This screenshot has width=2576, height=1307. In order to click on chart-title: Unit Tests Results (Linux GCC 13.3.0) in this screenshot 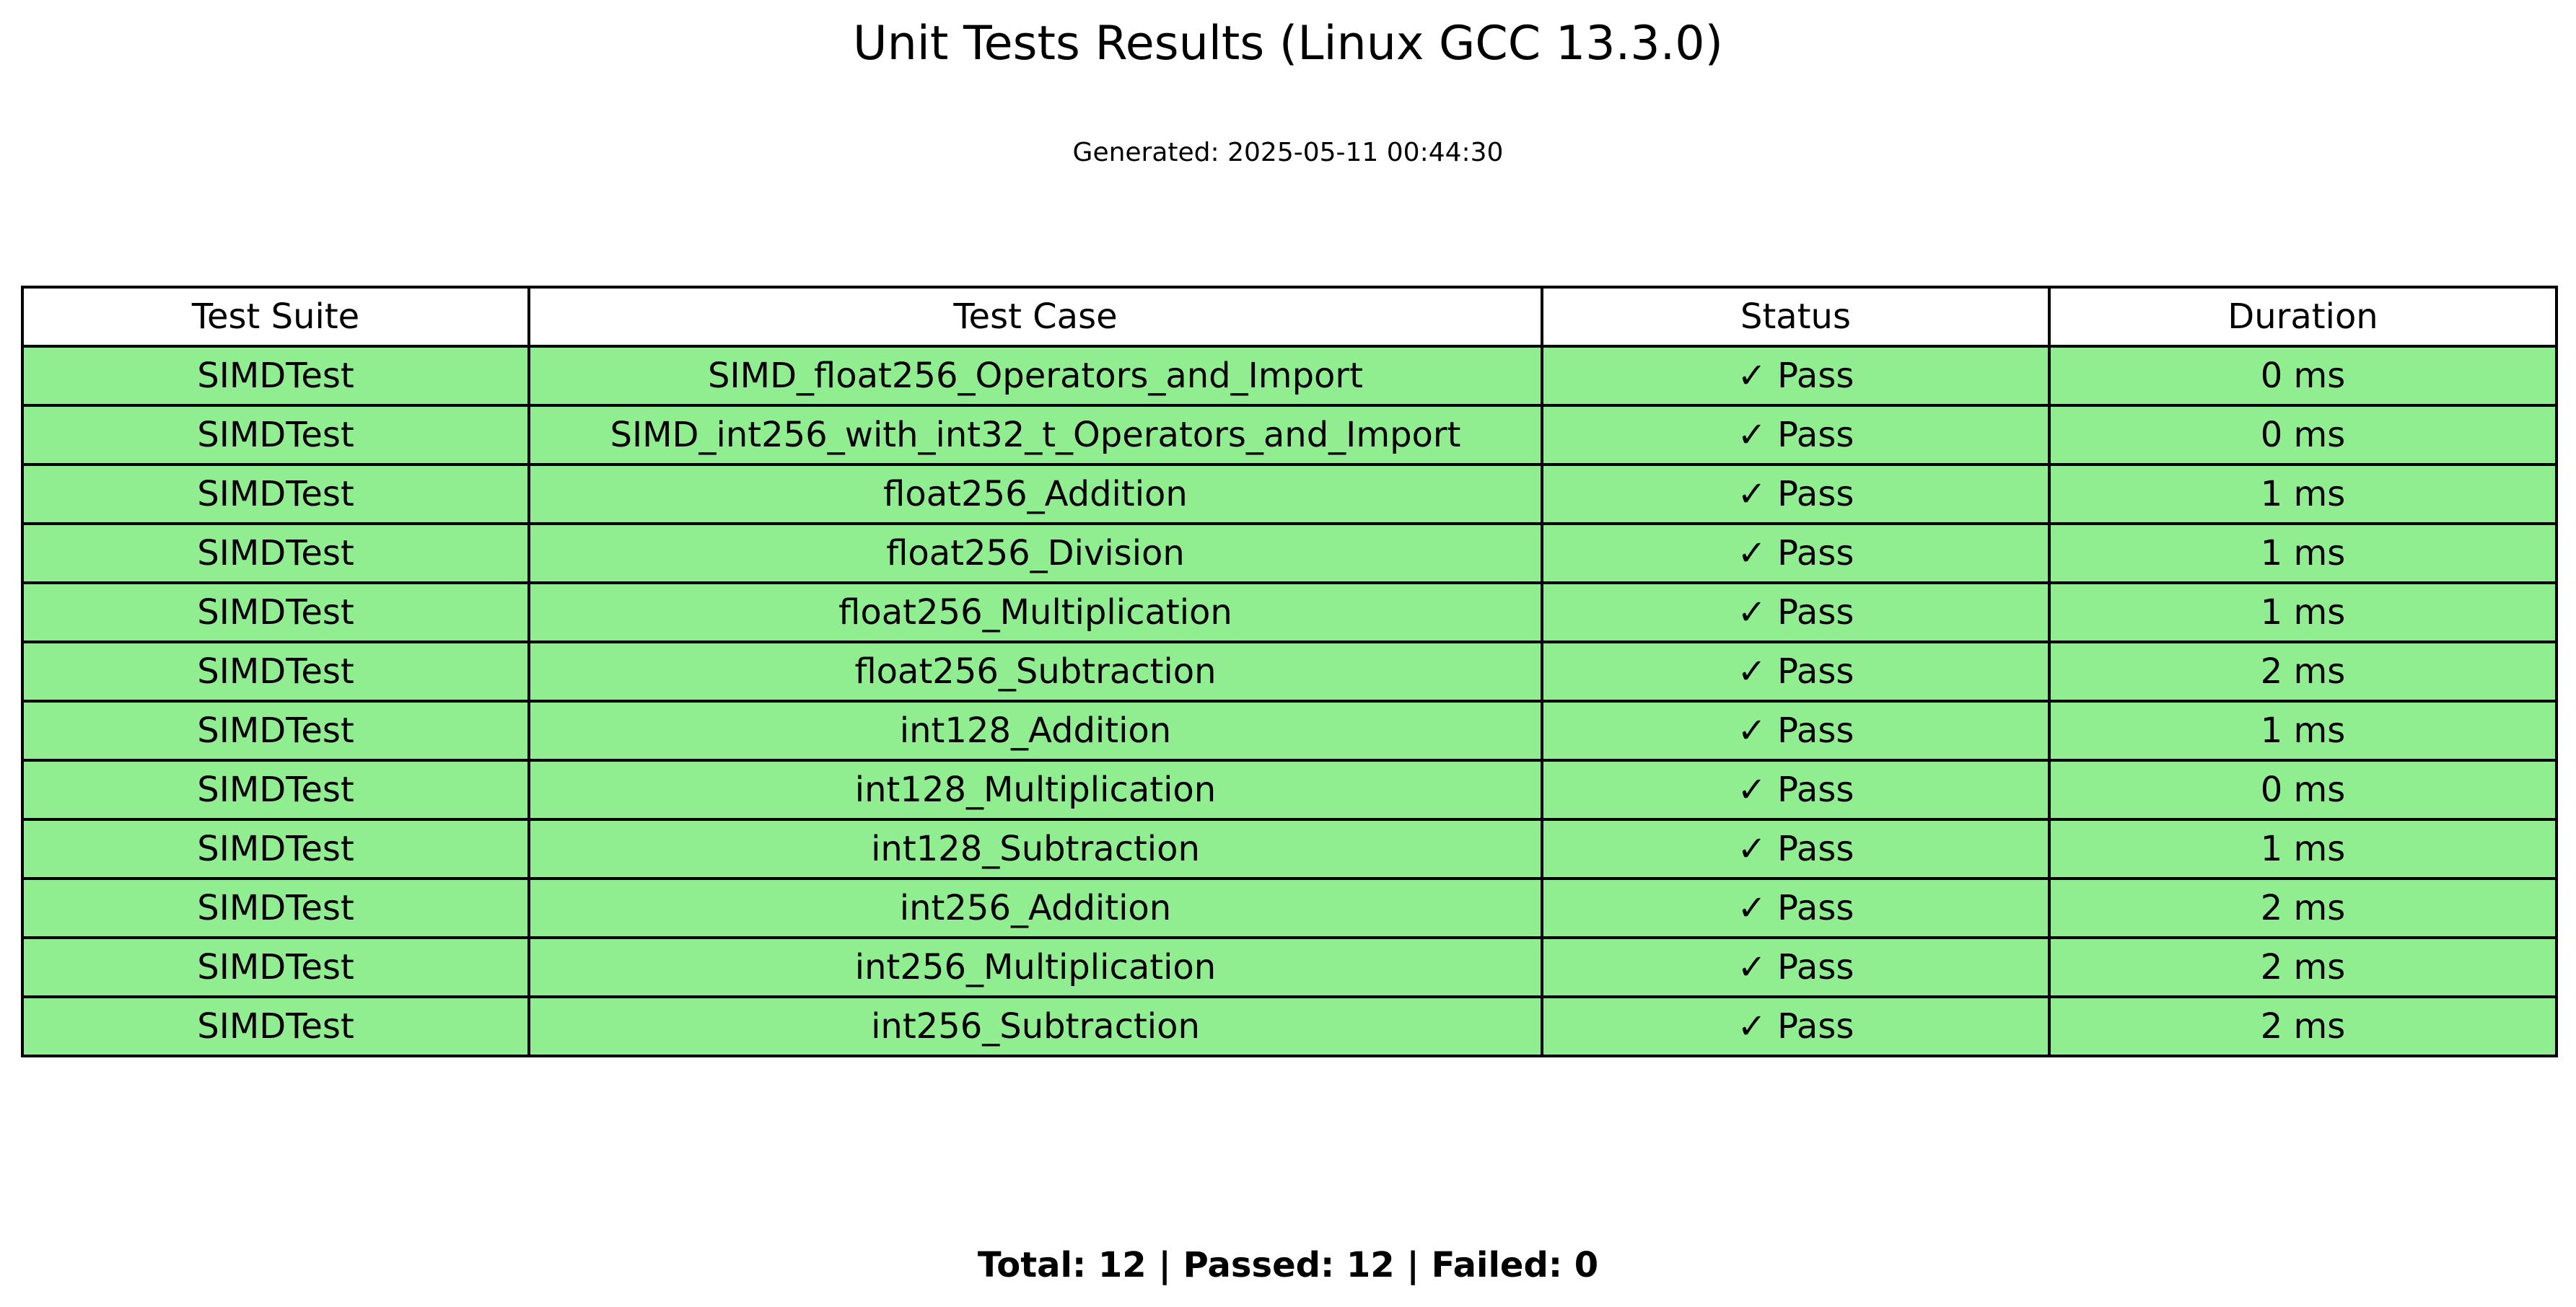, I will do `click(1288, 44)`.